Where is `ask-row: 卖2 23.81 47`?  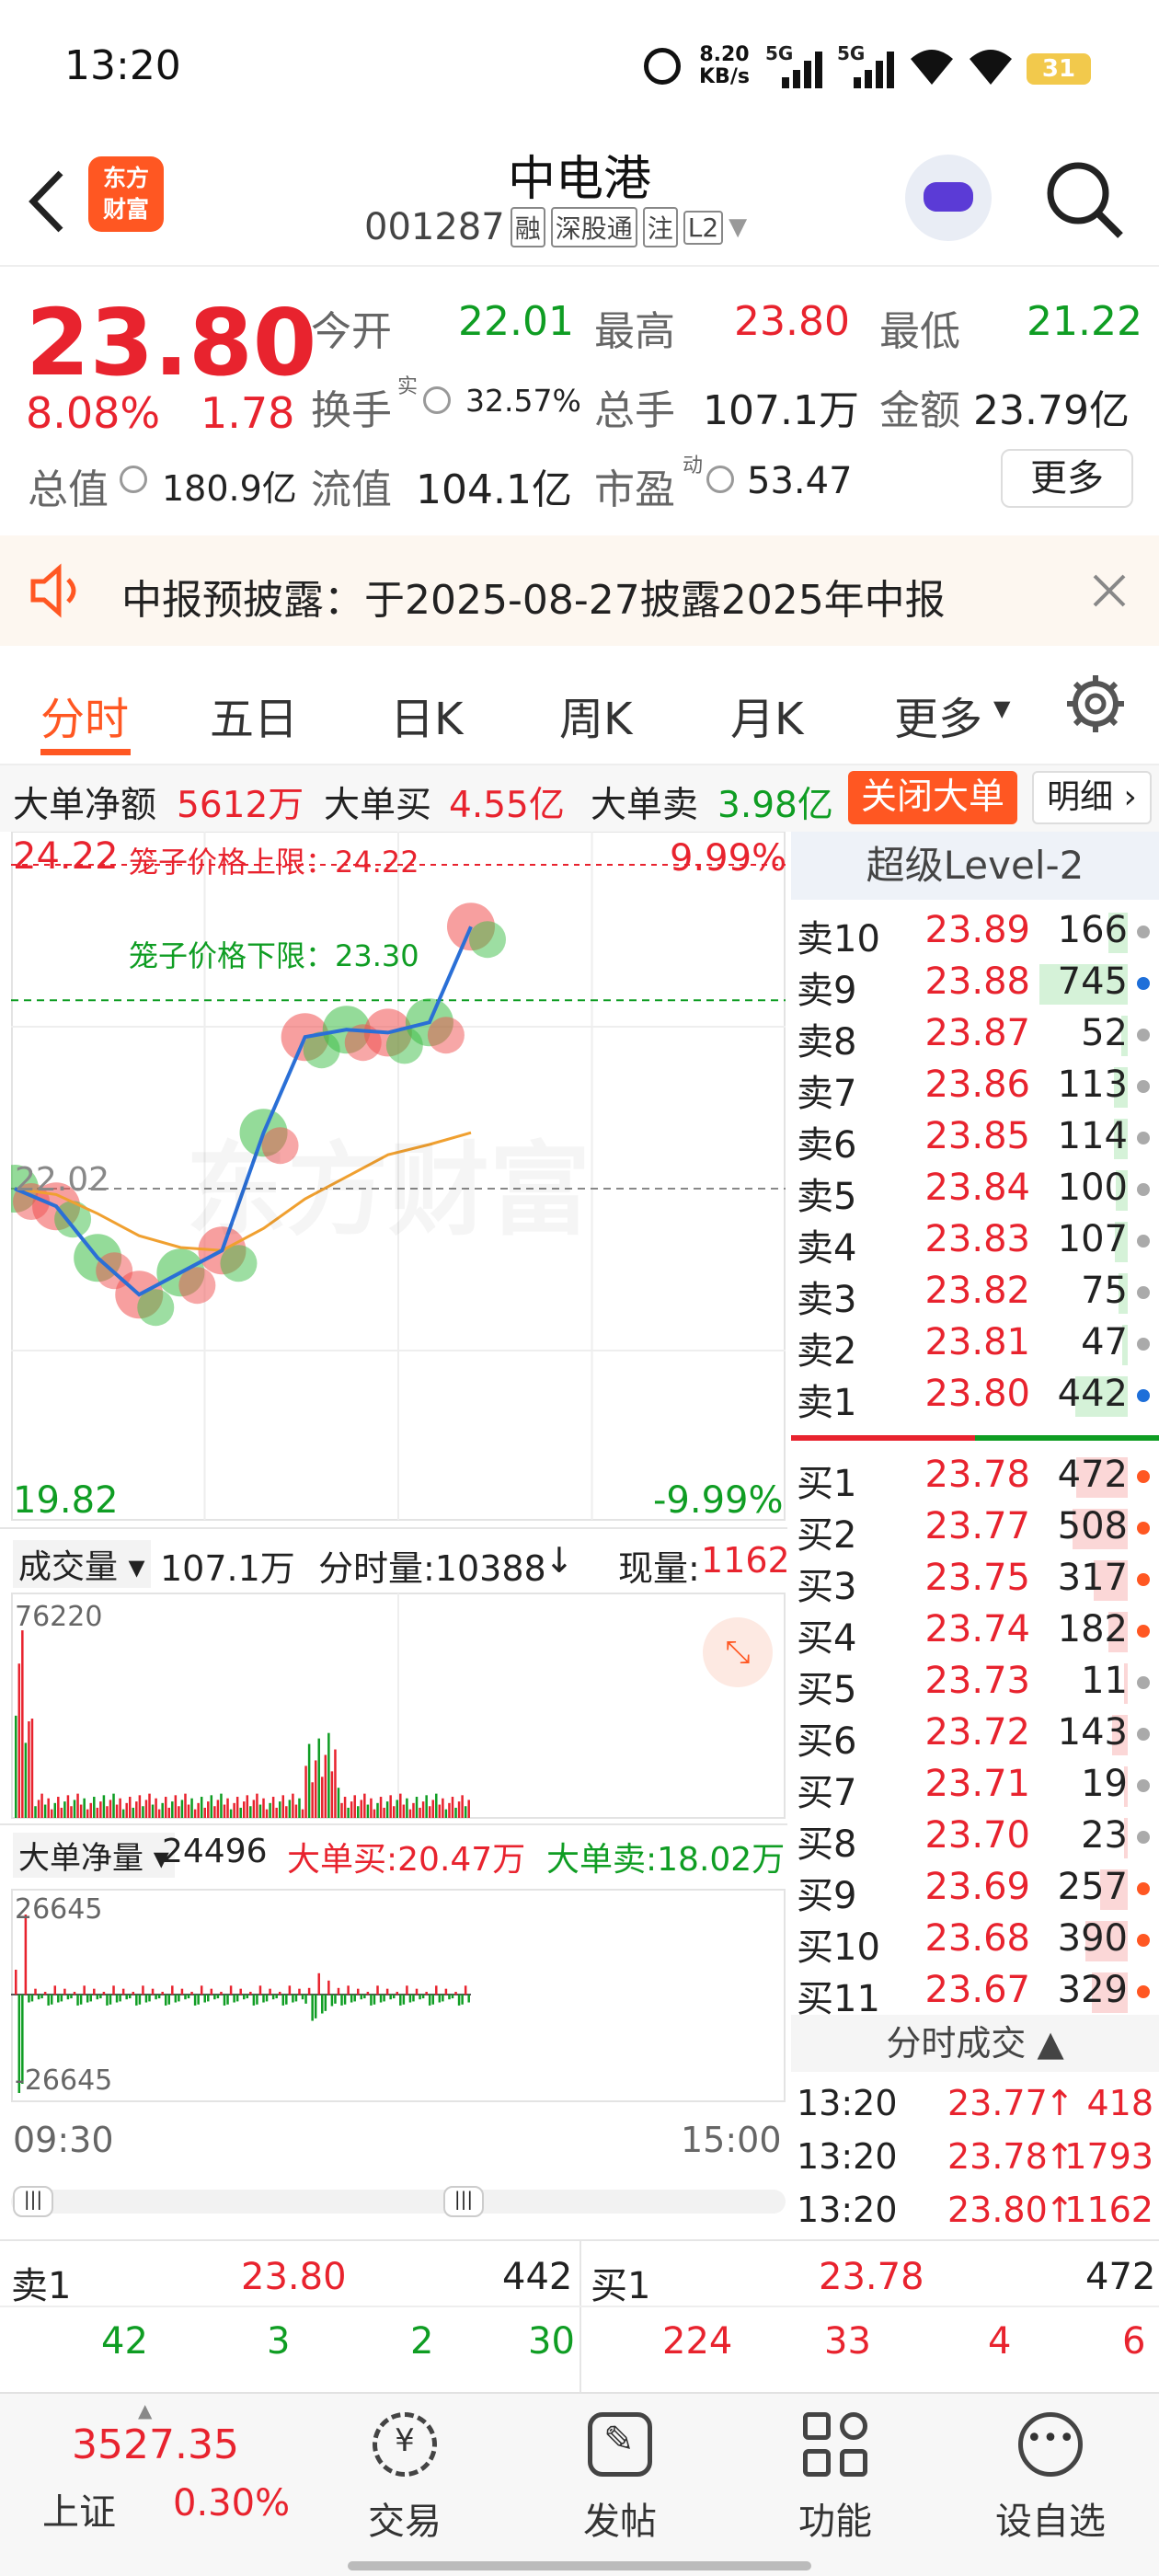
ask-row: 卖2 23.81 47 is located at coordinates (975, 1344).